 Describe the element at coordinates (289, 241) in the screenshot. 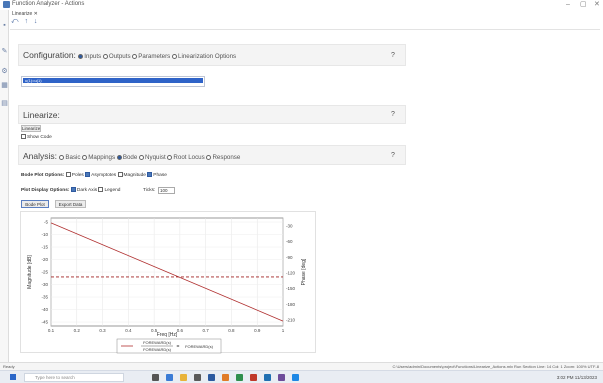

I see `right-y-tick-label: -60` at that location.